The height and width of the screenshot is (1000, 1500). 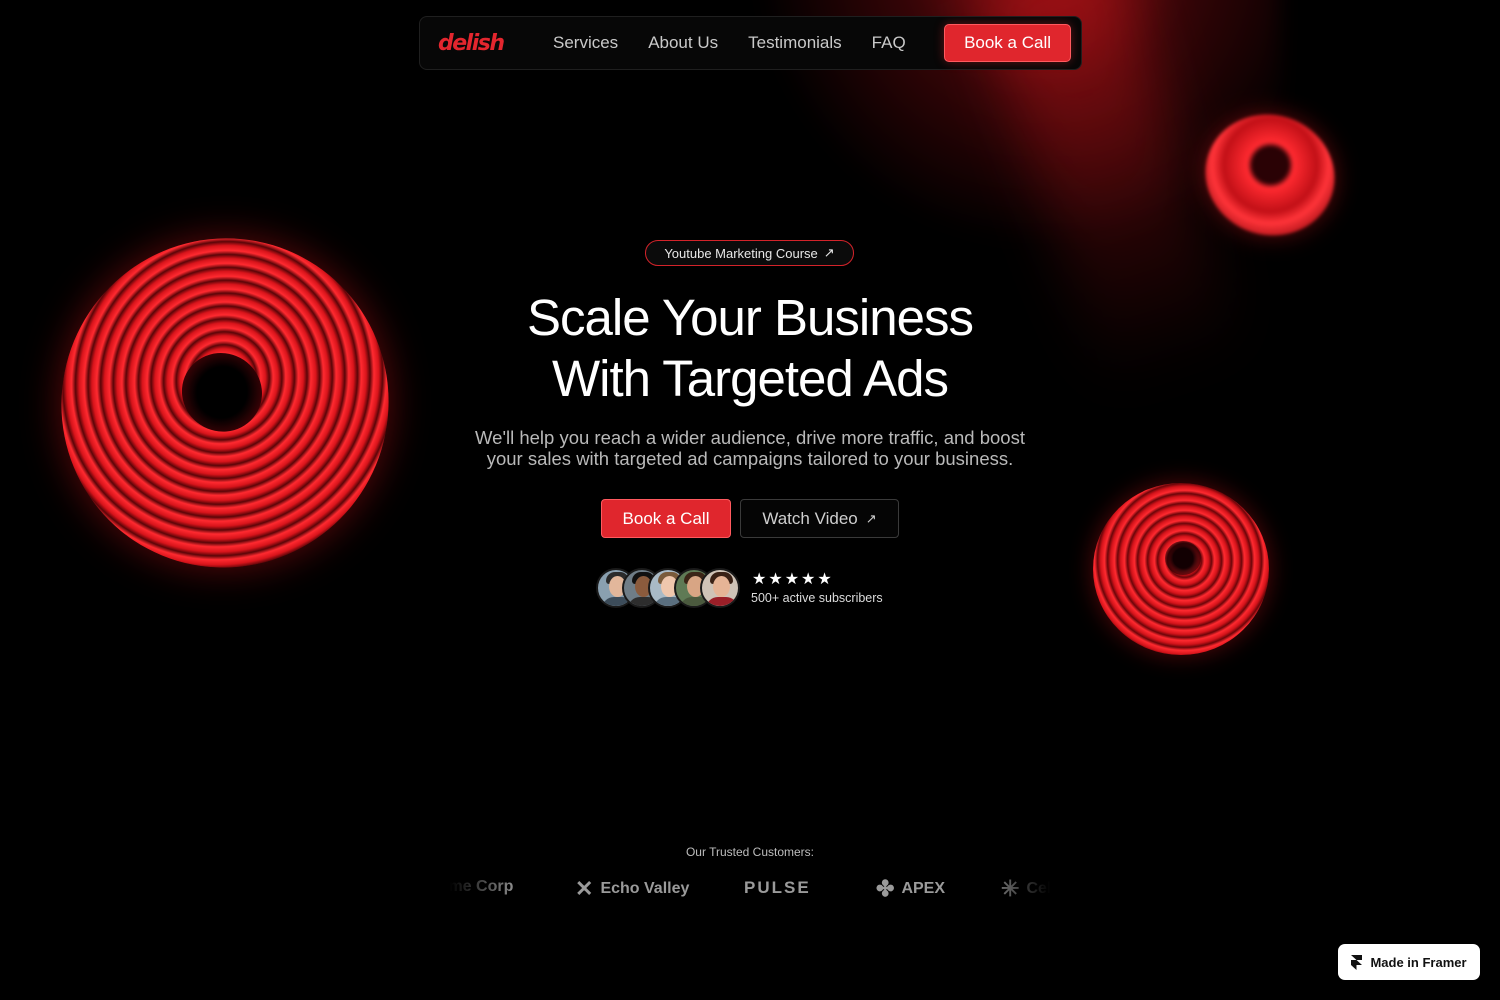 I want to click on nav-link-testimonials: Testimonials, so click(x=795, y=43).